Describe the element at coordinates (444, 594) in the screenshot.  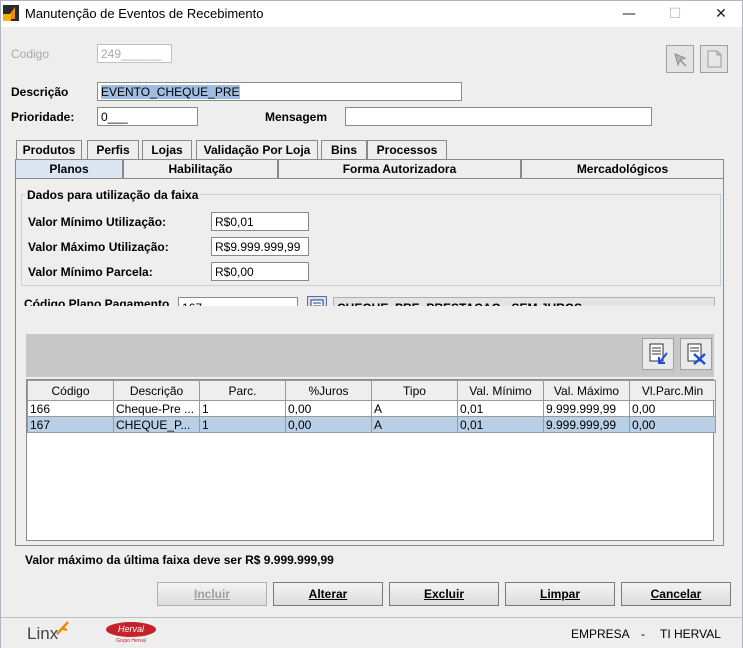
I see `excluir-button: Excluir` at that location.